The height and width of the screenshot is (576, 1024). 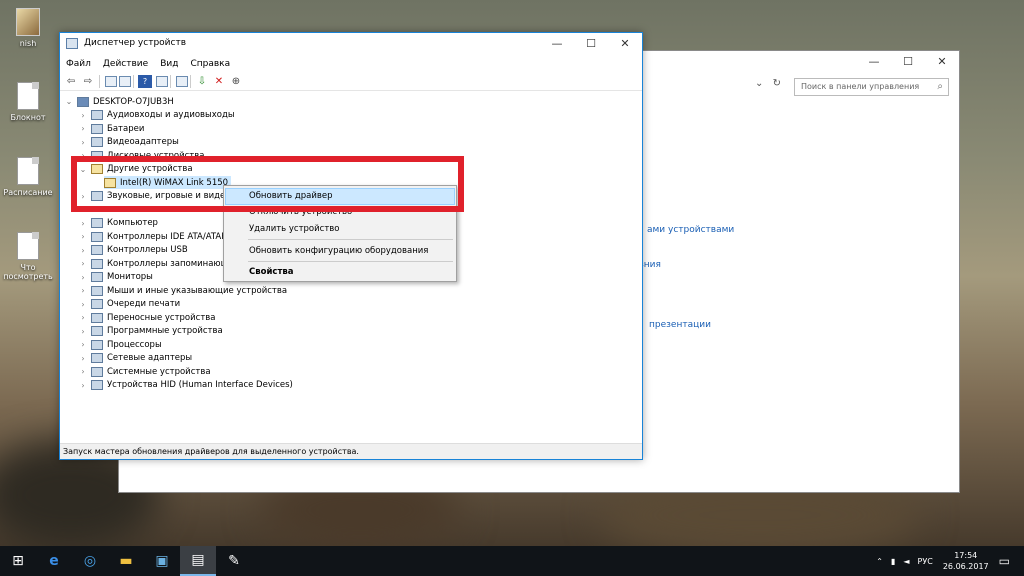 What do you see at coordinates (129, 304) in the screenshot?
I see `tree-item: › Очереди печати` at bounding box center [129, 304].